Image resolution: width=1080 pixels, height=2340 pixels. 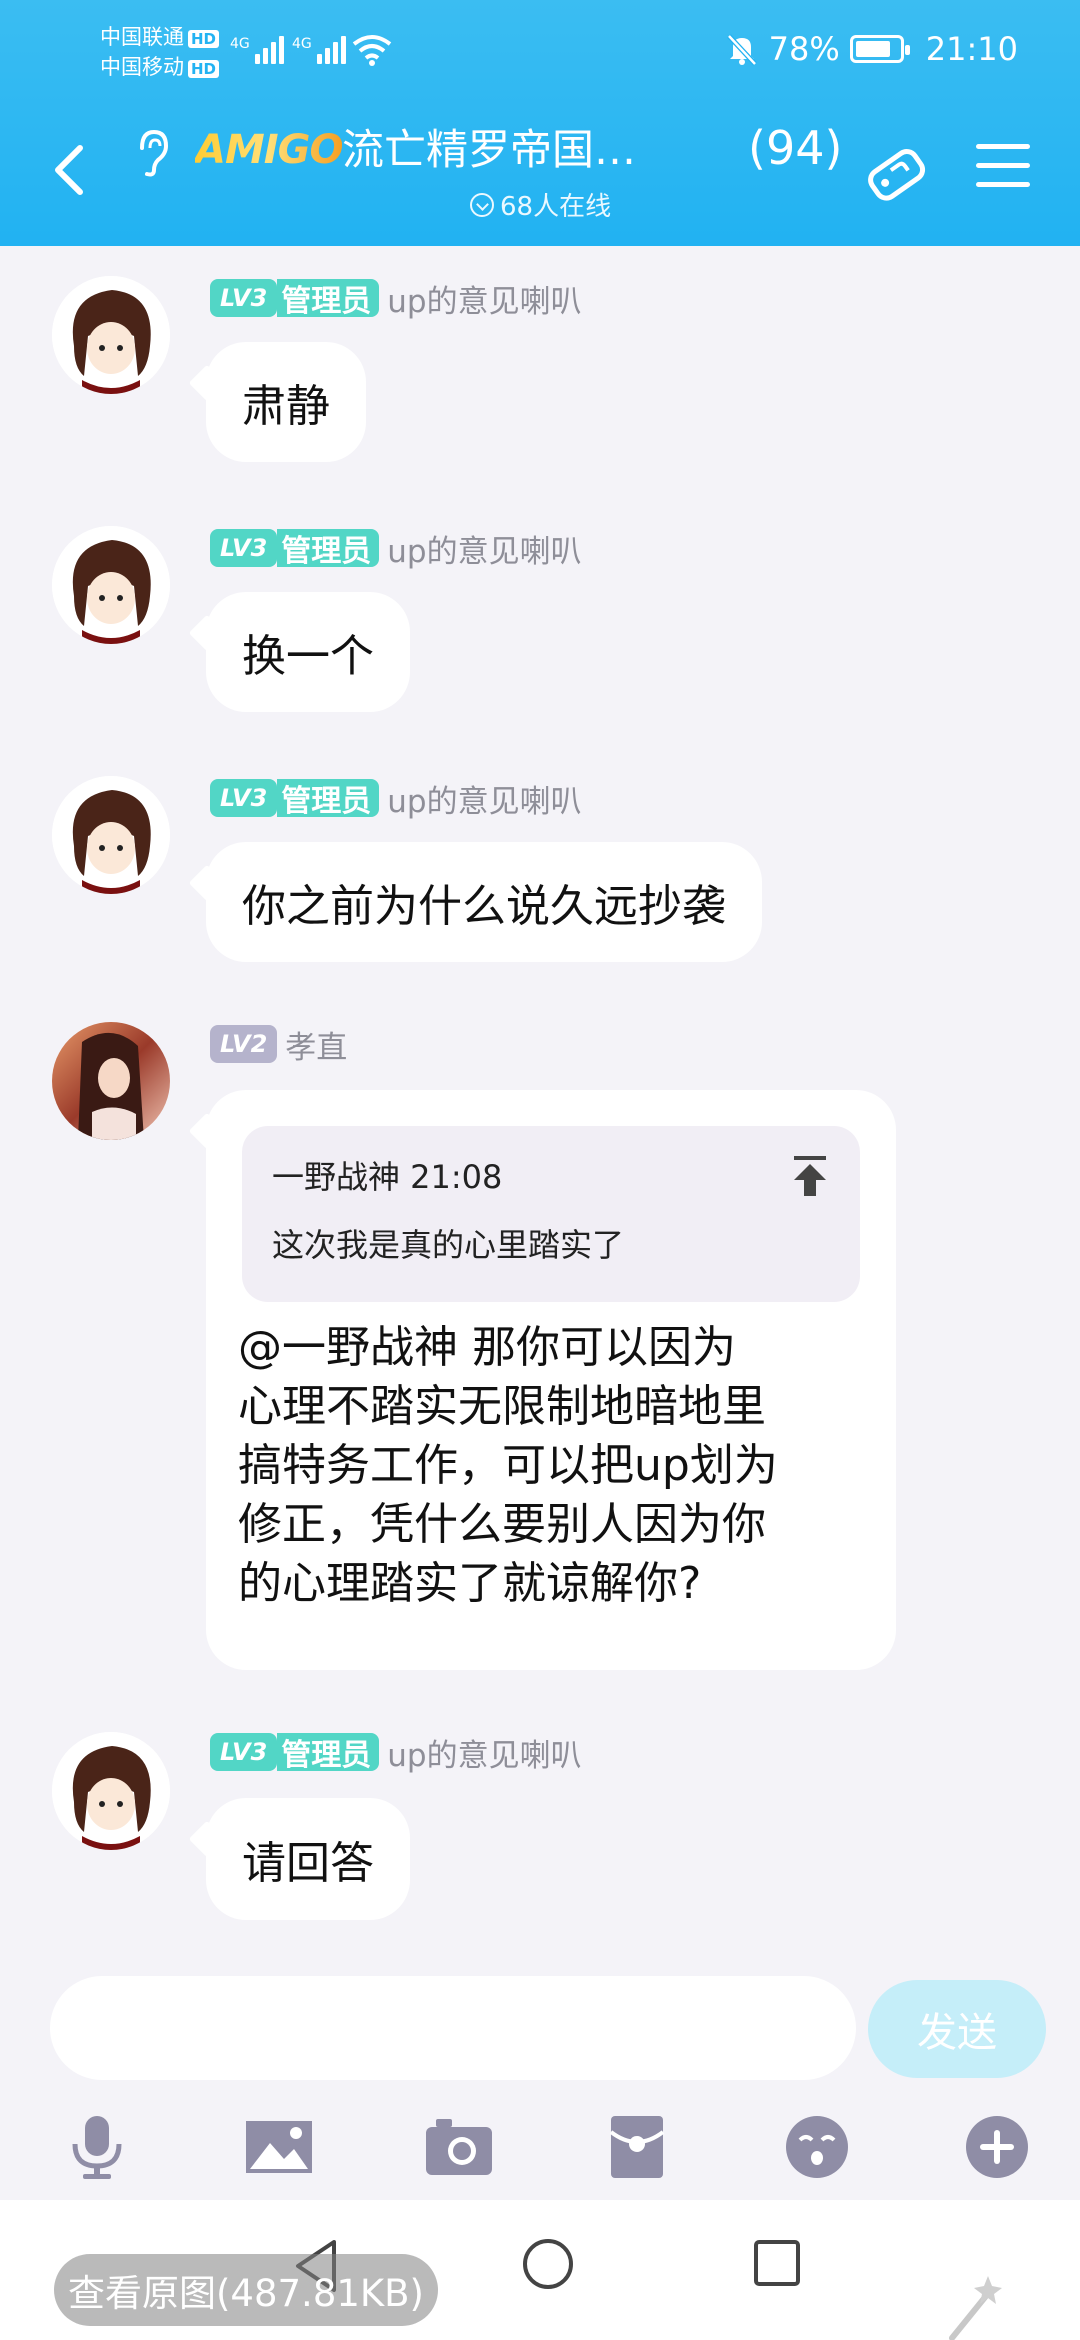 I want to click on quoted-message: 一野战神 21:08 这次我是真的心里踏实了, so click(x=551, y=1214).